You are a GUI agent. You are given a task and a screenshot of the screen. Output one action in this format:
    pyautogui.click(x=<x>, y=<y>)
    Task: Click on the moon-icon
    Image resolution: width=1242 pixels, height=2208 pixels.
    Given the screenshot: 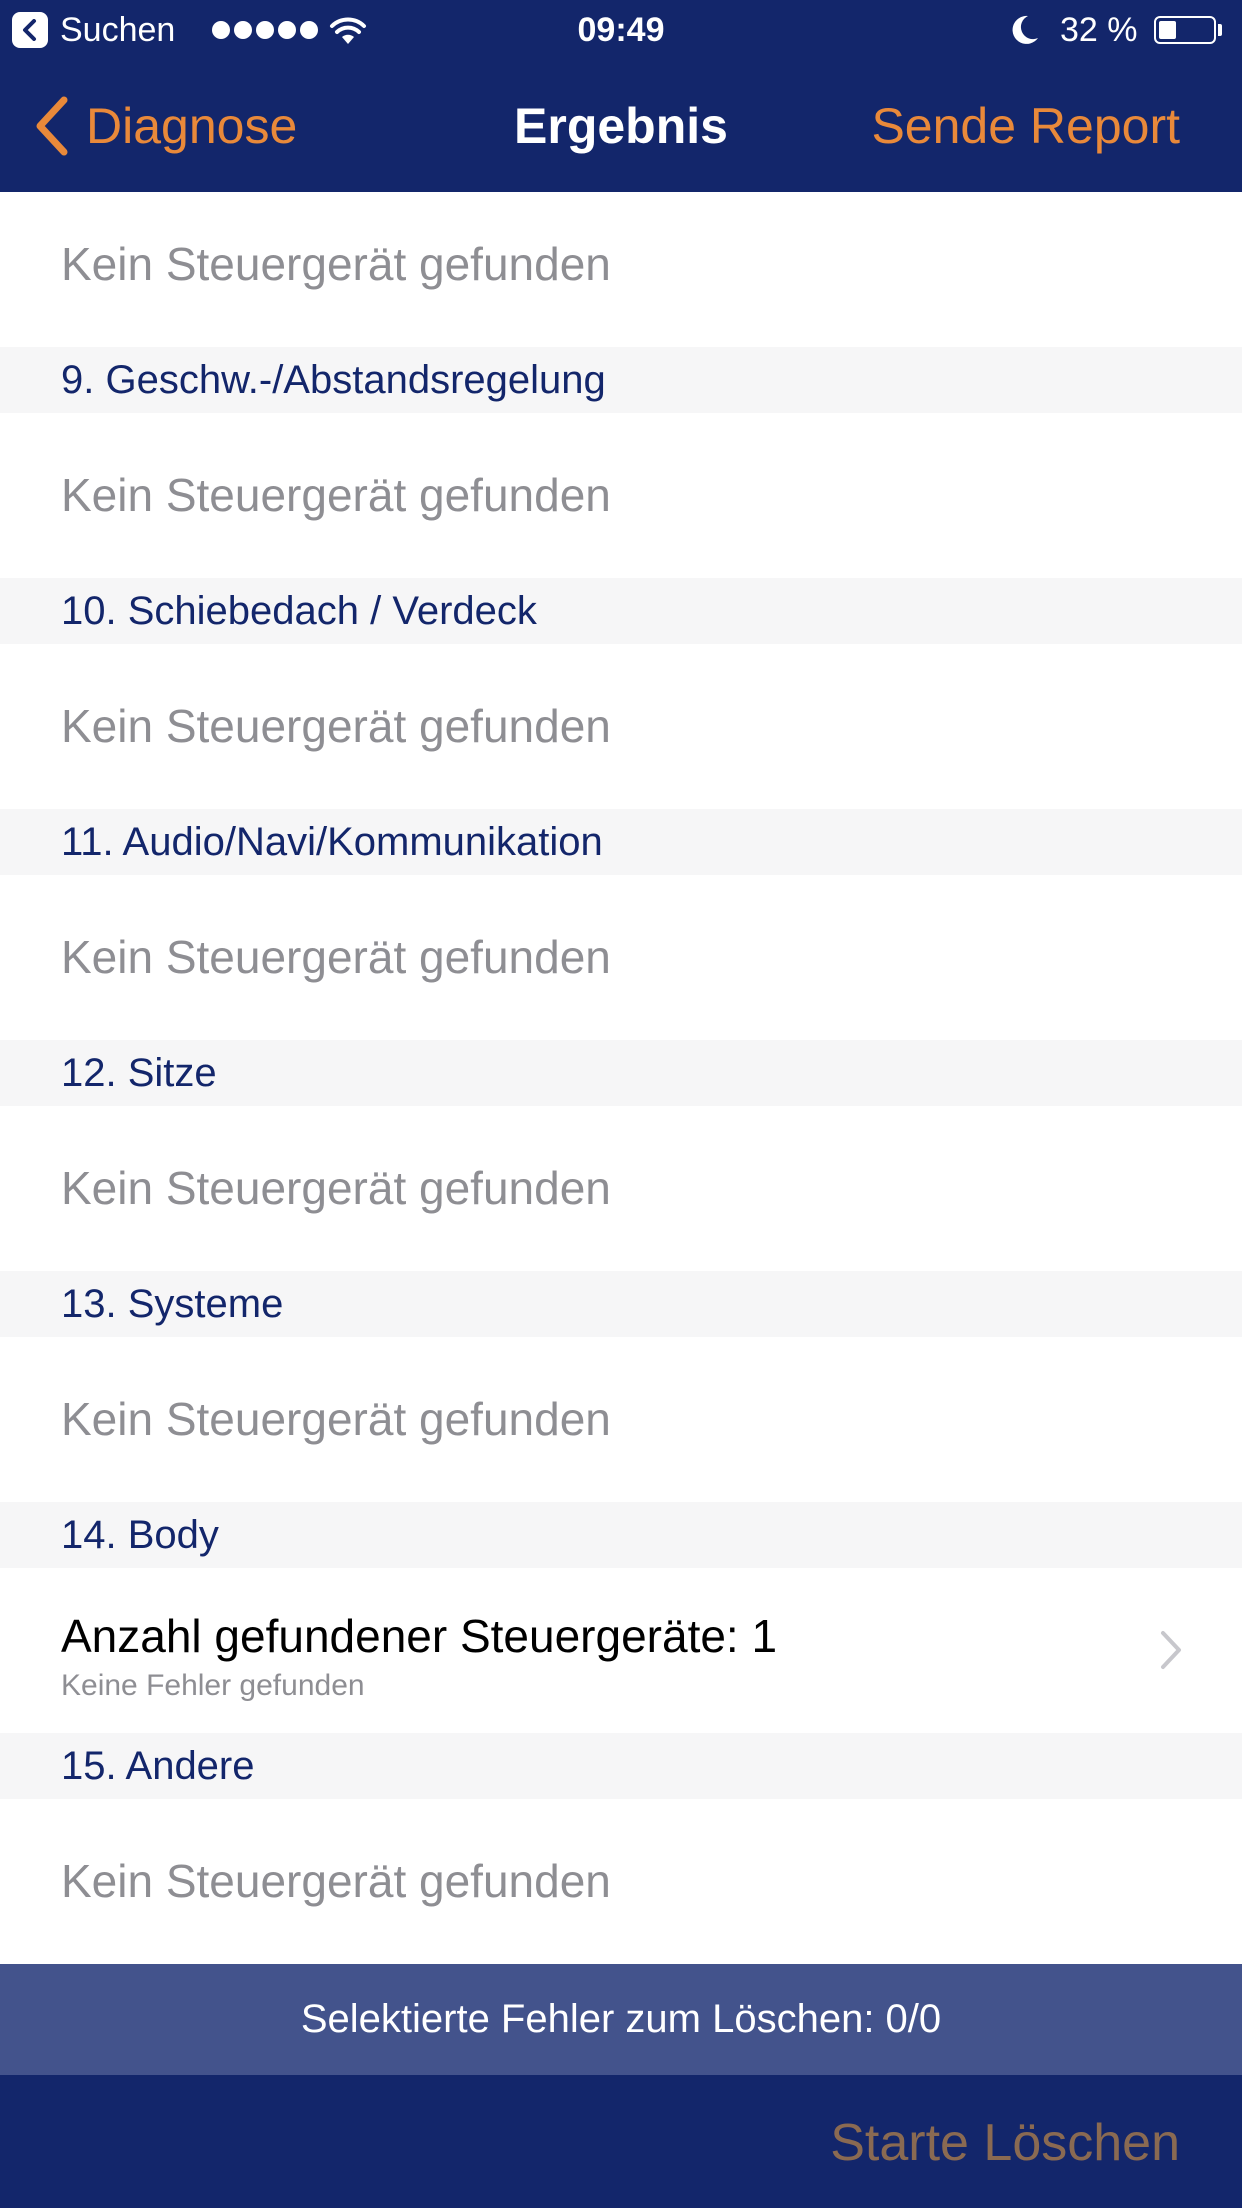 What is the action you would take?
    pyautogui.click(x=1025, y=29)
    